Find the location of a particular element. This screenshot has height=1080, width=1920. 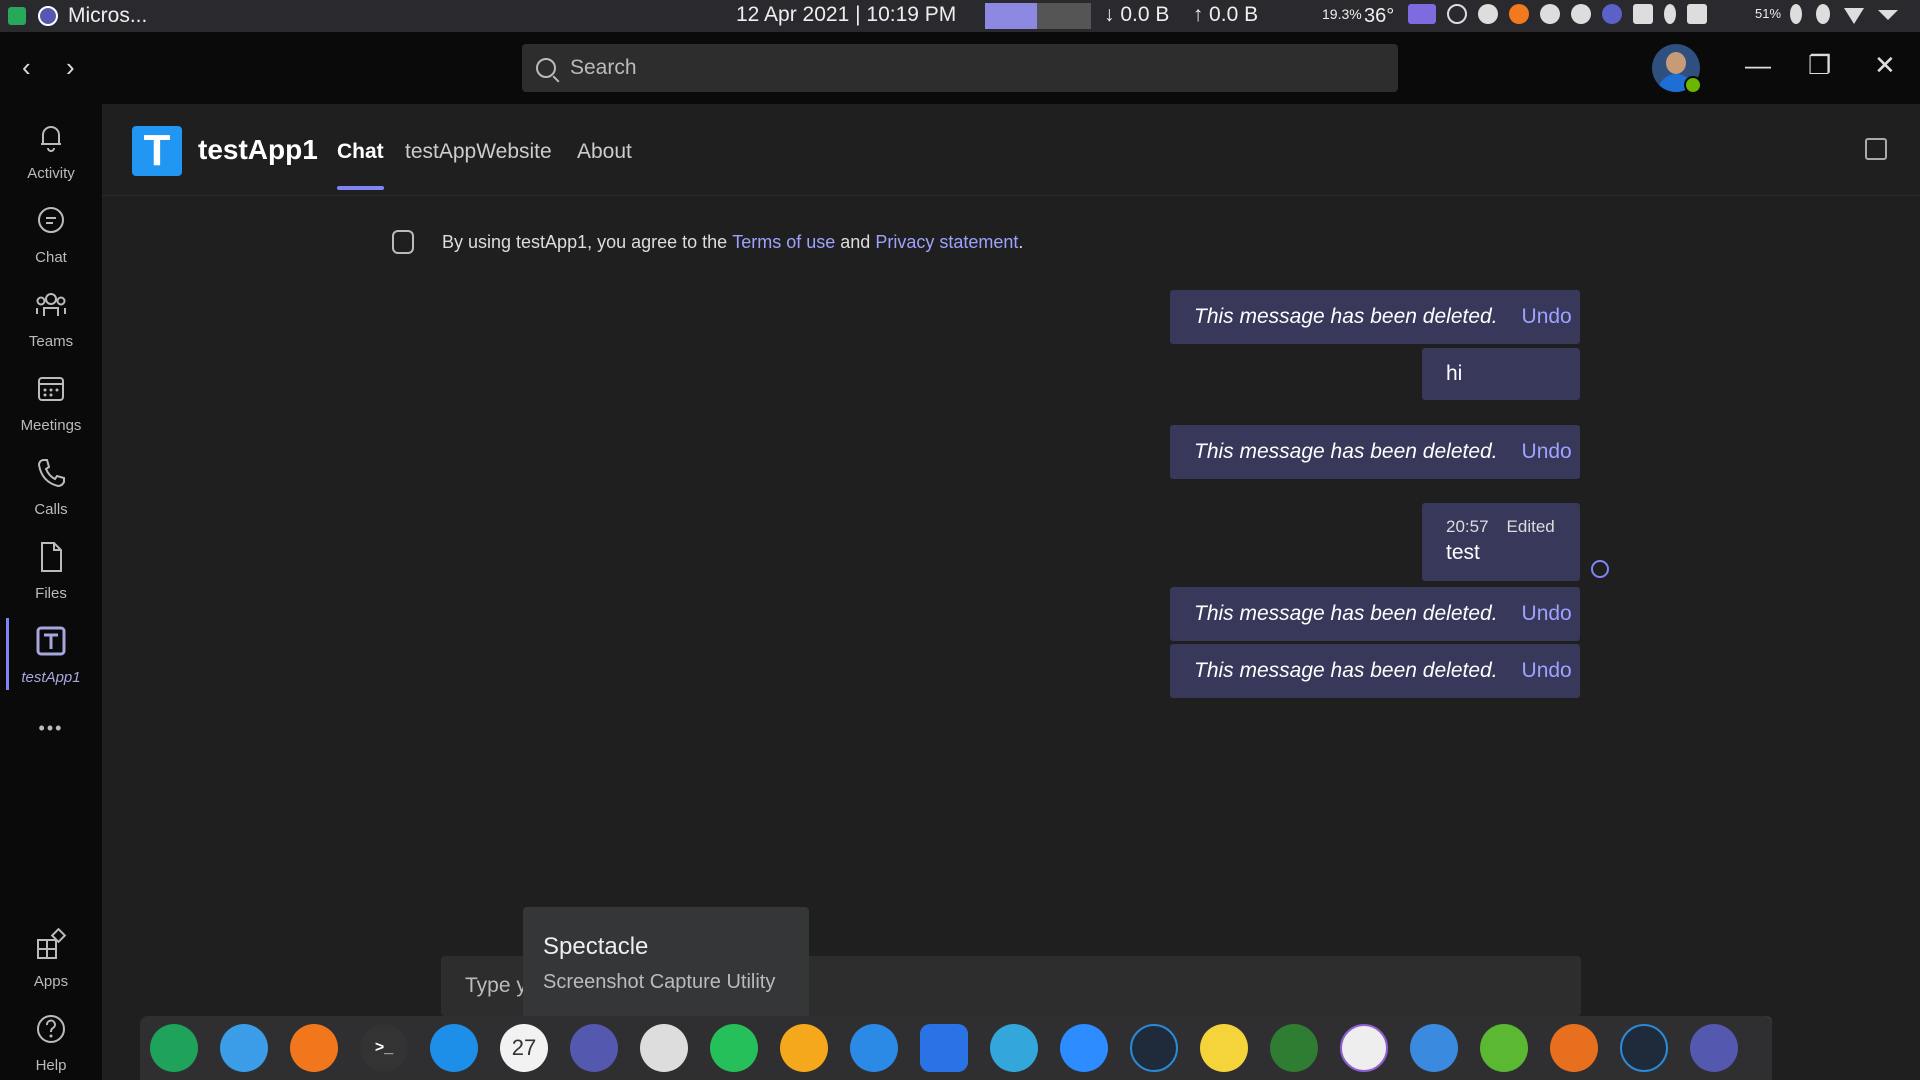

notes-app-icon is located at coordinates (454, 1048).